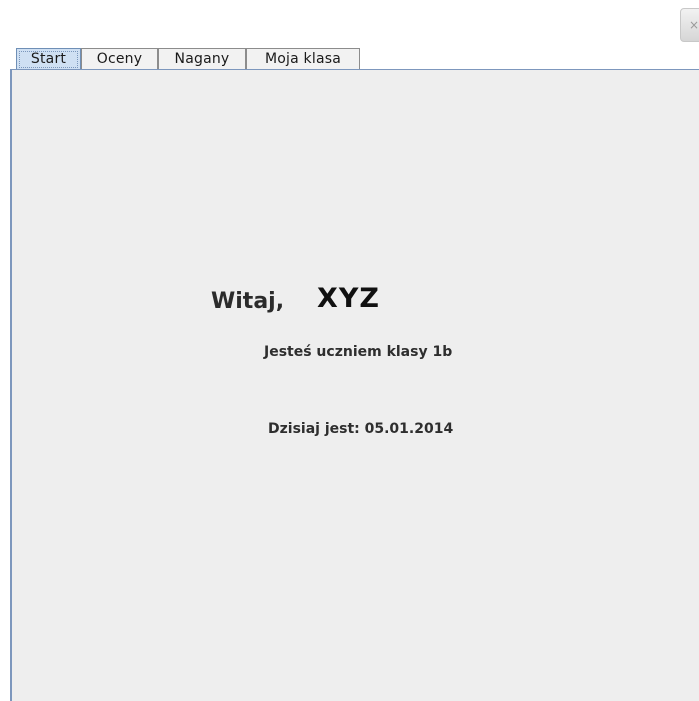 Image resolution: width=699 pixels, height=701 pixels. What do you see at coordinates (694, 25) in the screenshot?
I see `close-icon: ×` at bounding box center [694, 25].